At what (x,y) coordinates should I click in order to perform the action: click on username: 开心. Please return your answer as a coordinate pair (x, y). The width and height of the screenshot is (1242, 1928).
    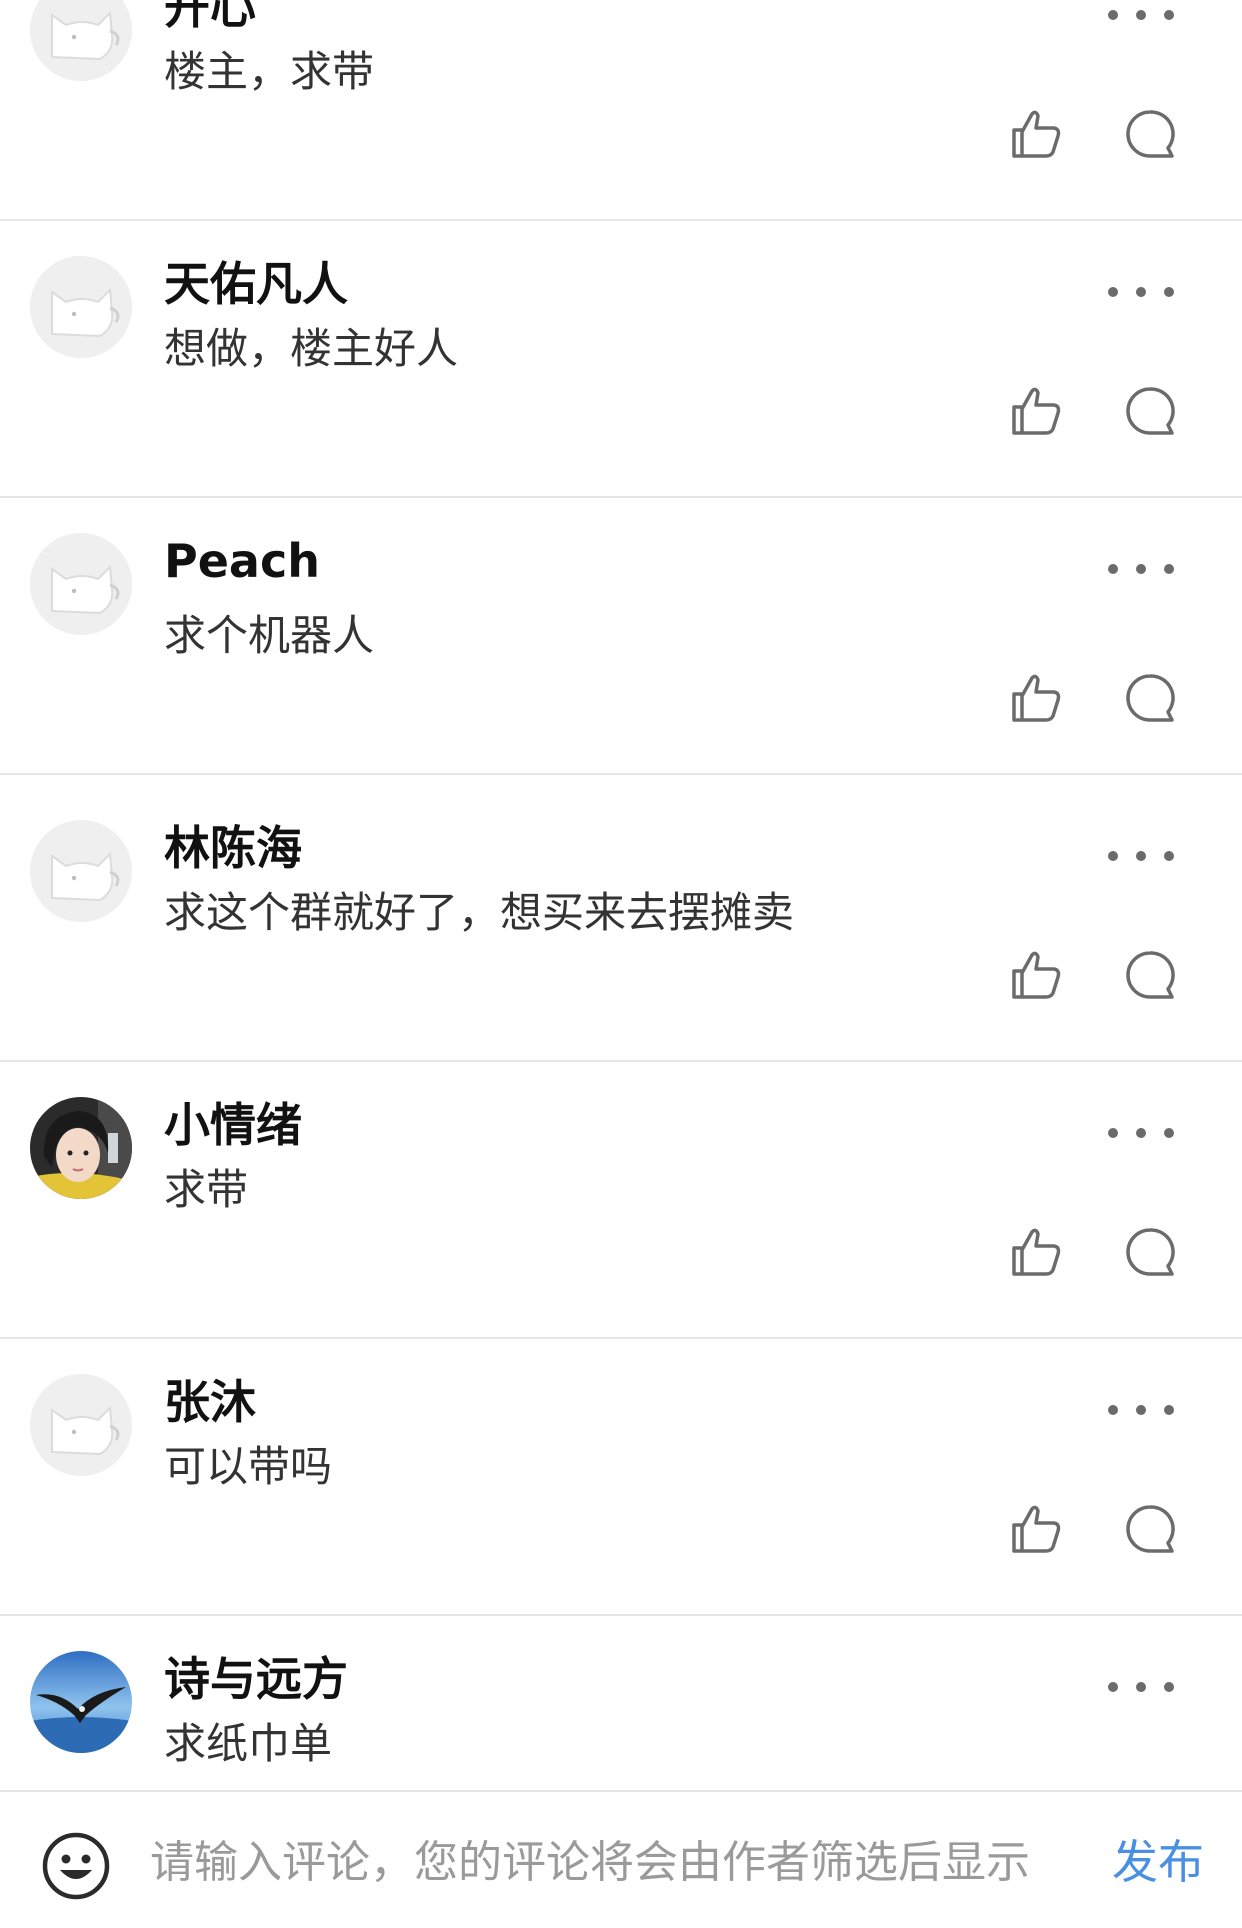
    Looking at the image, I should click on (210, 18).